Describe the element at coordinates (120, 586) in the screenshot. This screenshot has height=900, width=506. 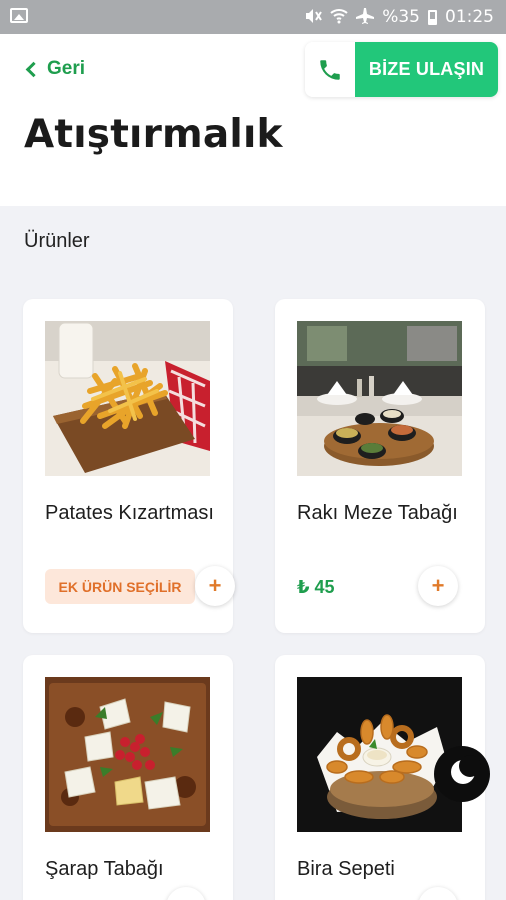
I see `extra-option-badge: EK ÜRÜN SEÇİLİR` at that location.